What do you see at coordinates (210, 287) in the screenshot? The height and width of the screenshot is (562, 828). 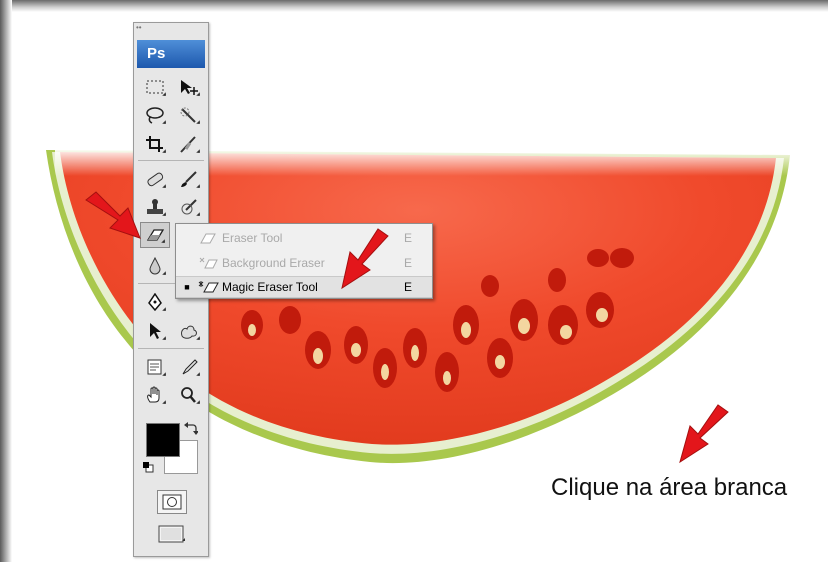 I see `magic-eraser-icon` at bounding box center [210, 287].